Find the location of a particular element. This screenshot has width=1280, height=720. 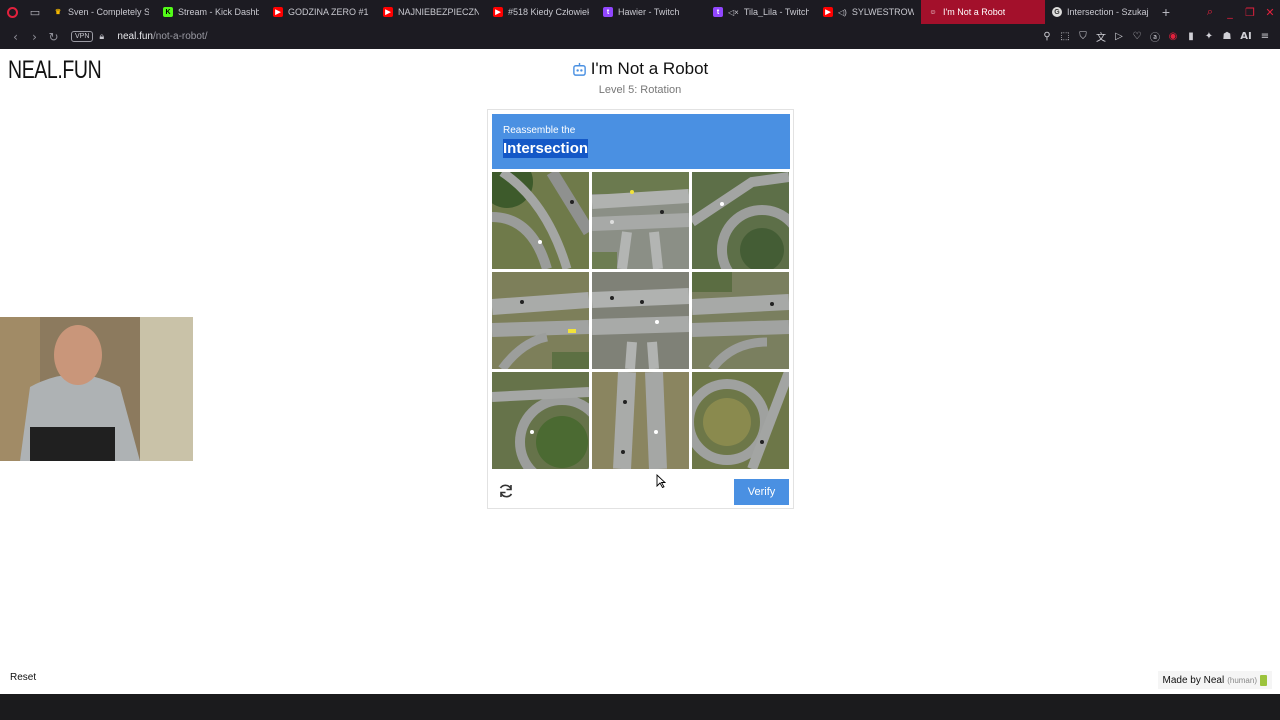

captcha-panel: Reassemble the Intersection Verify is located at coordinates (640, 309).